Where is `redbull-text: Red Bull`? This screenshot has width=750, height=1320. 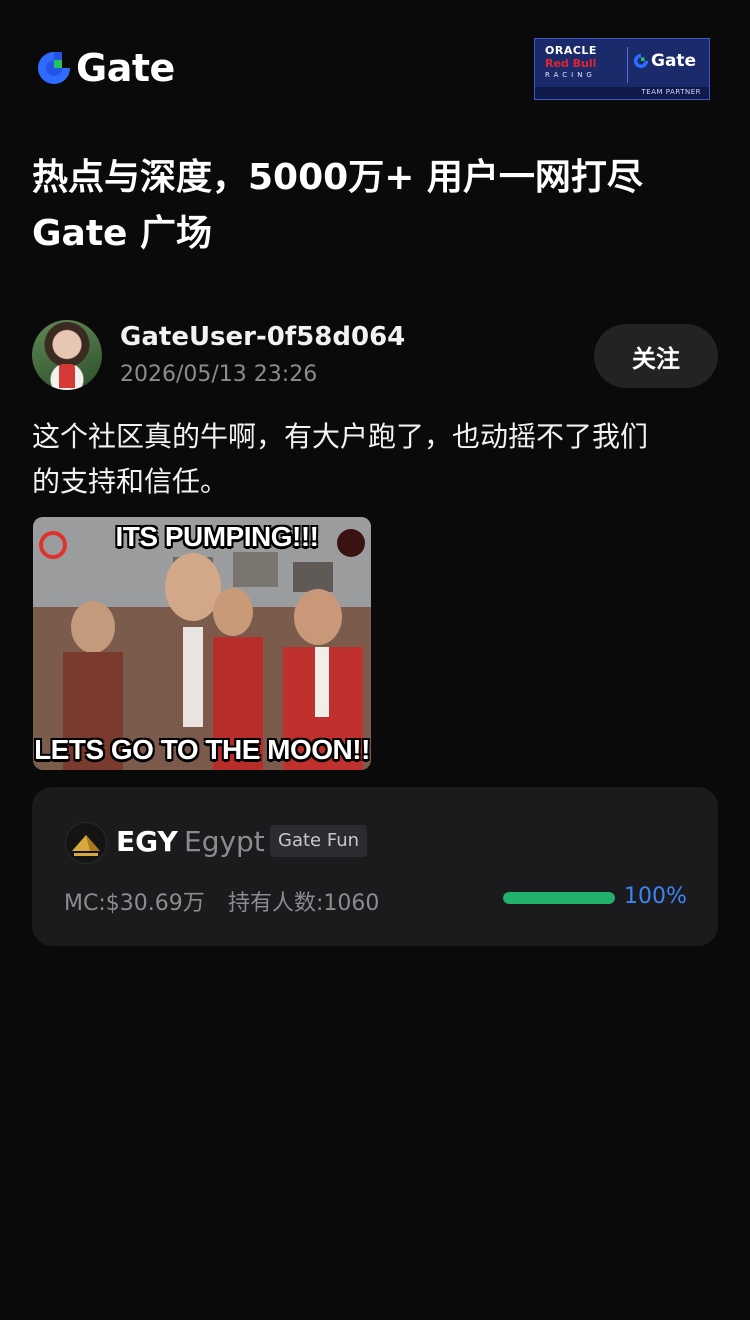
redbull-text: Red Bull is located at coordinates (571, 63).